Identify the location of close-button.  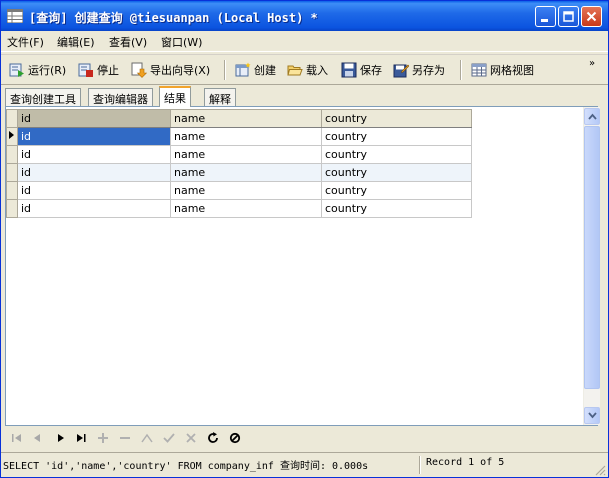
(591, 16).